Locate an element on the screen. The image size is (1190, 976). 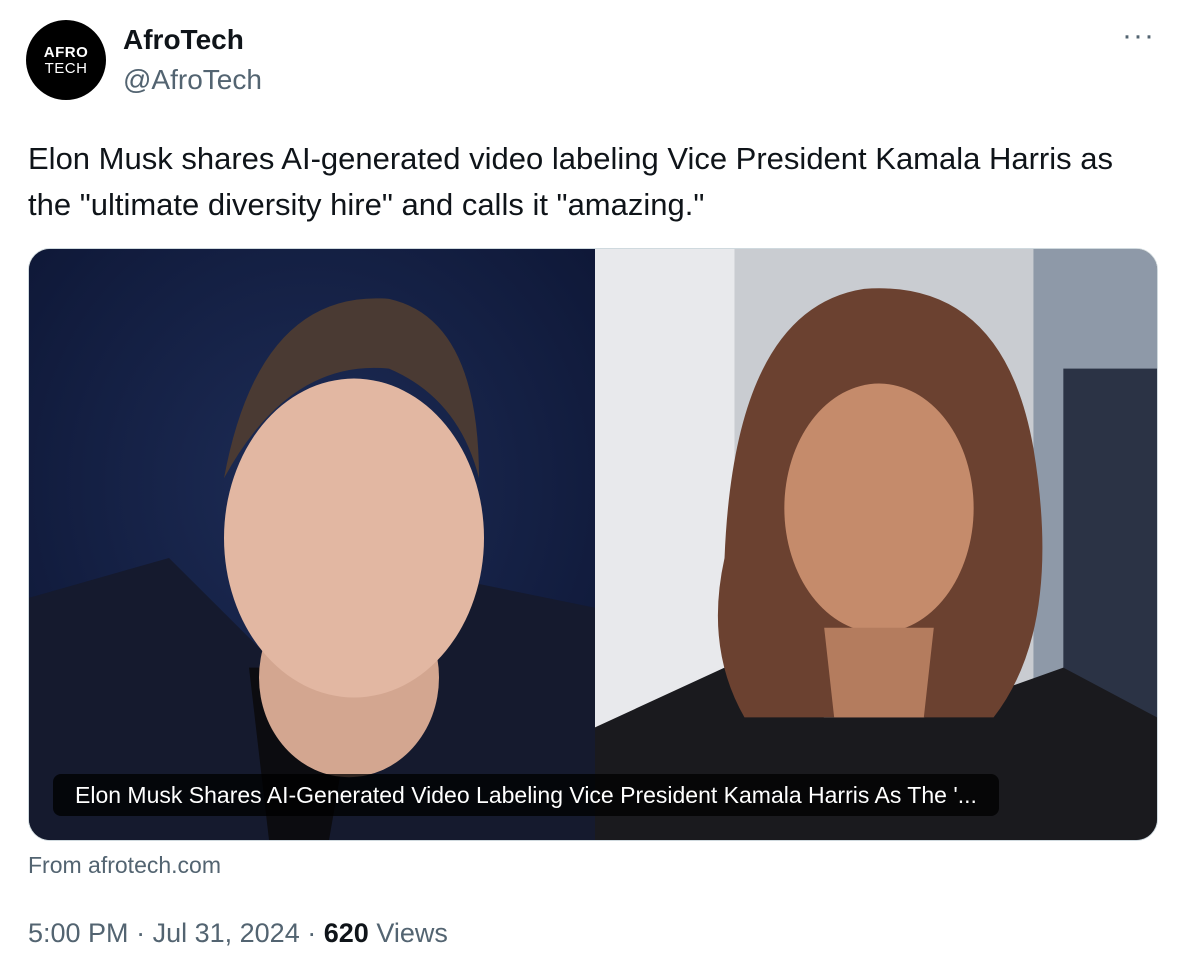
avatar: AFRO TECH is located at coordinates (66, 60).